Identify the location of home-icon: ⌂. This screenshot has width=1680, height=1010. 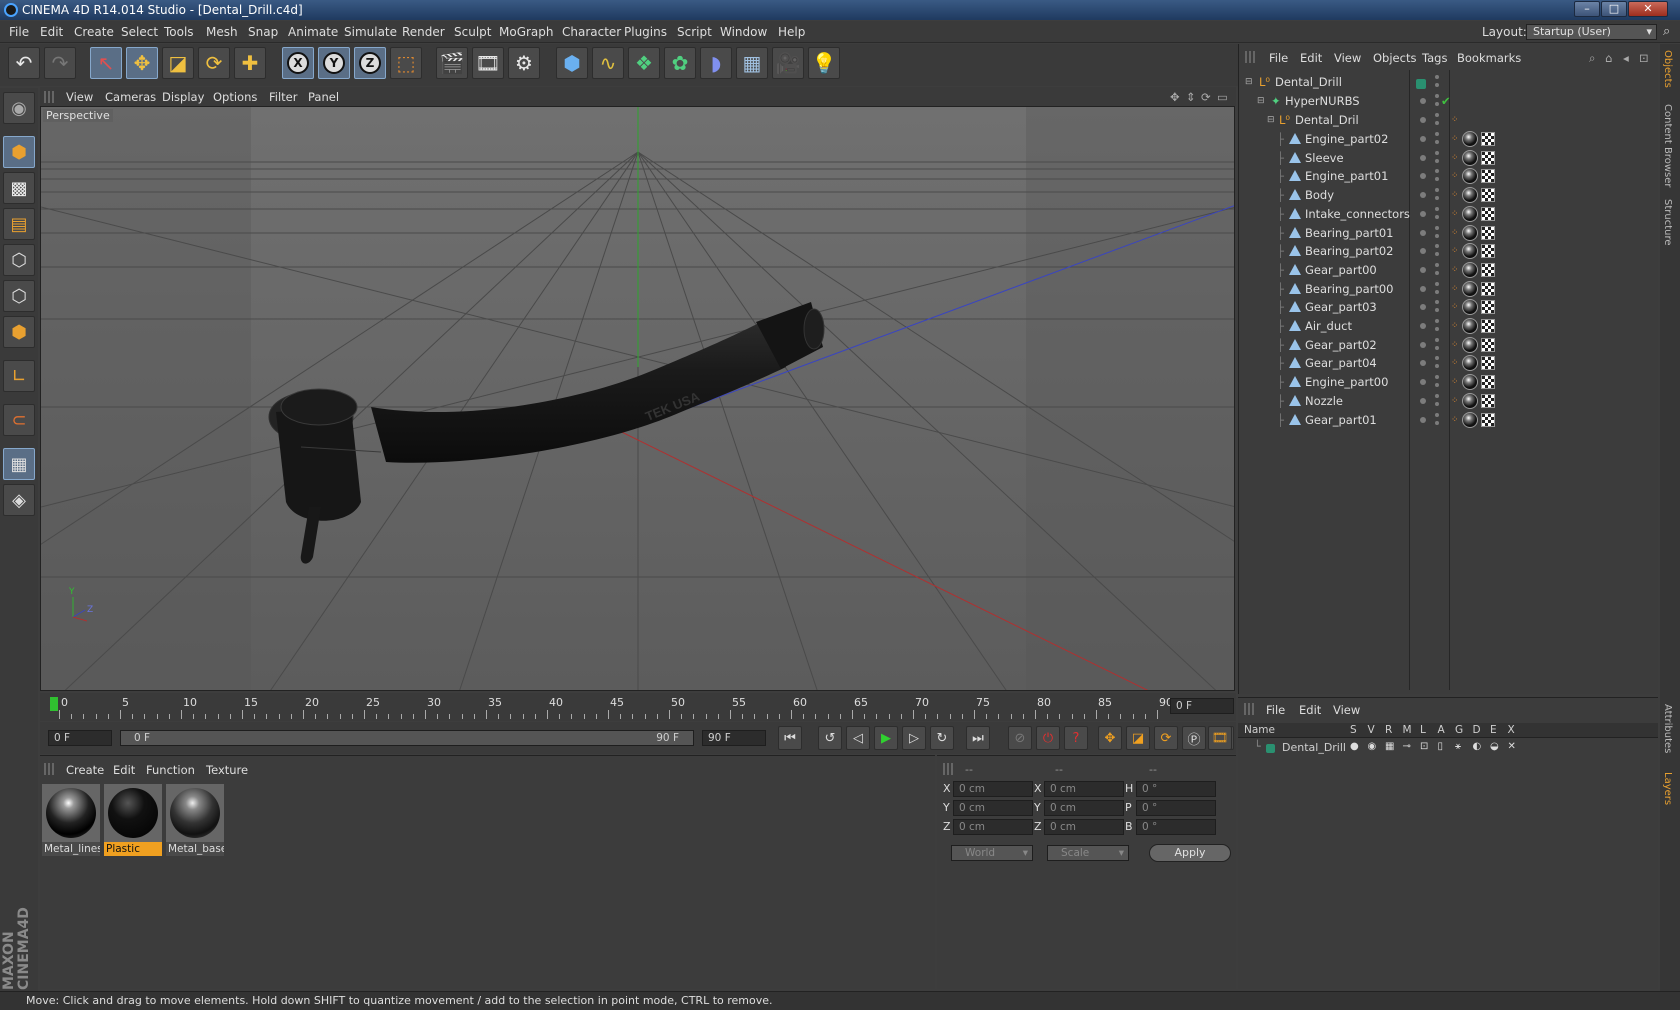
(1608, 58).